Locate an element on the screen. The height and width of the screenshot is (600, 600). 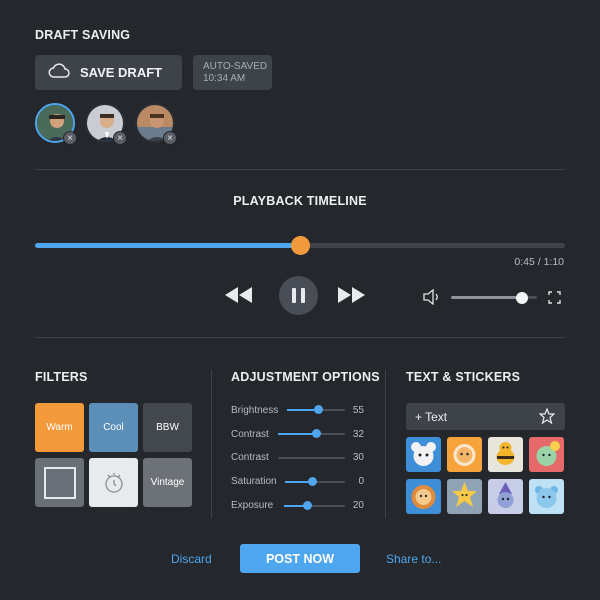
fullscreen-icon is located at coordinates (554, 297).